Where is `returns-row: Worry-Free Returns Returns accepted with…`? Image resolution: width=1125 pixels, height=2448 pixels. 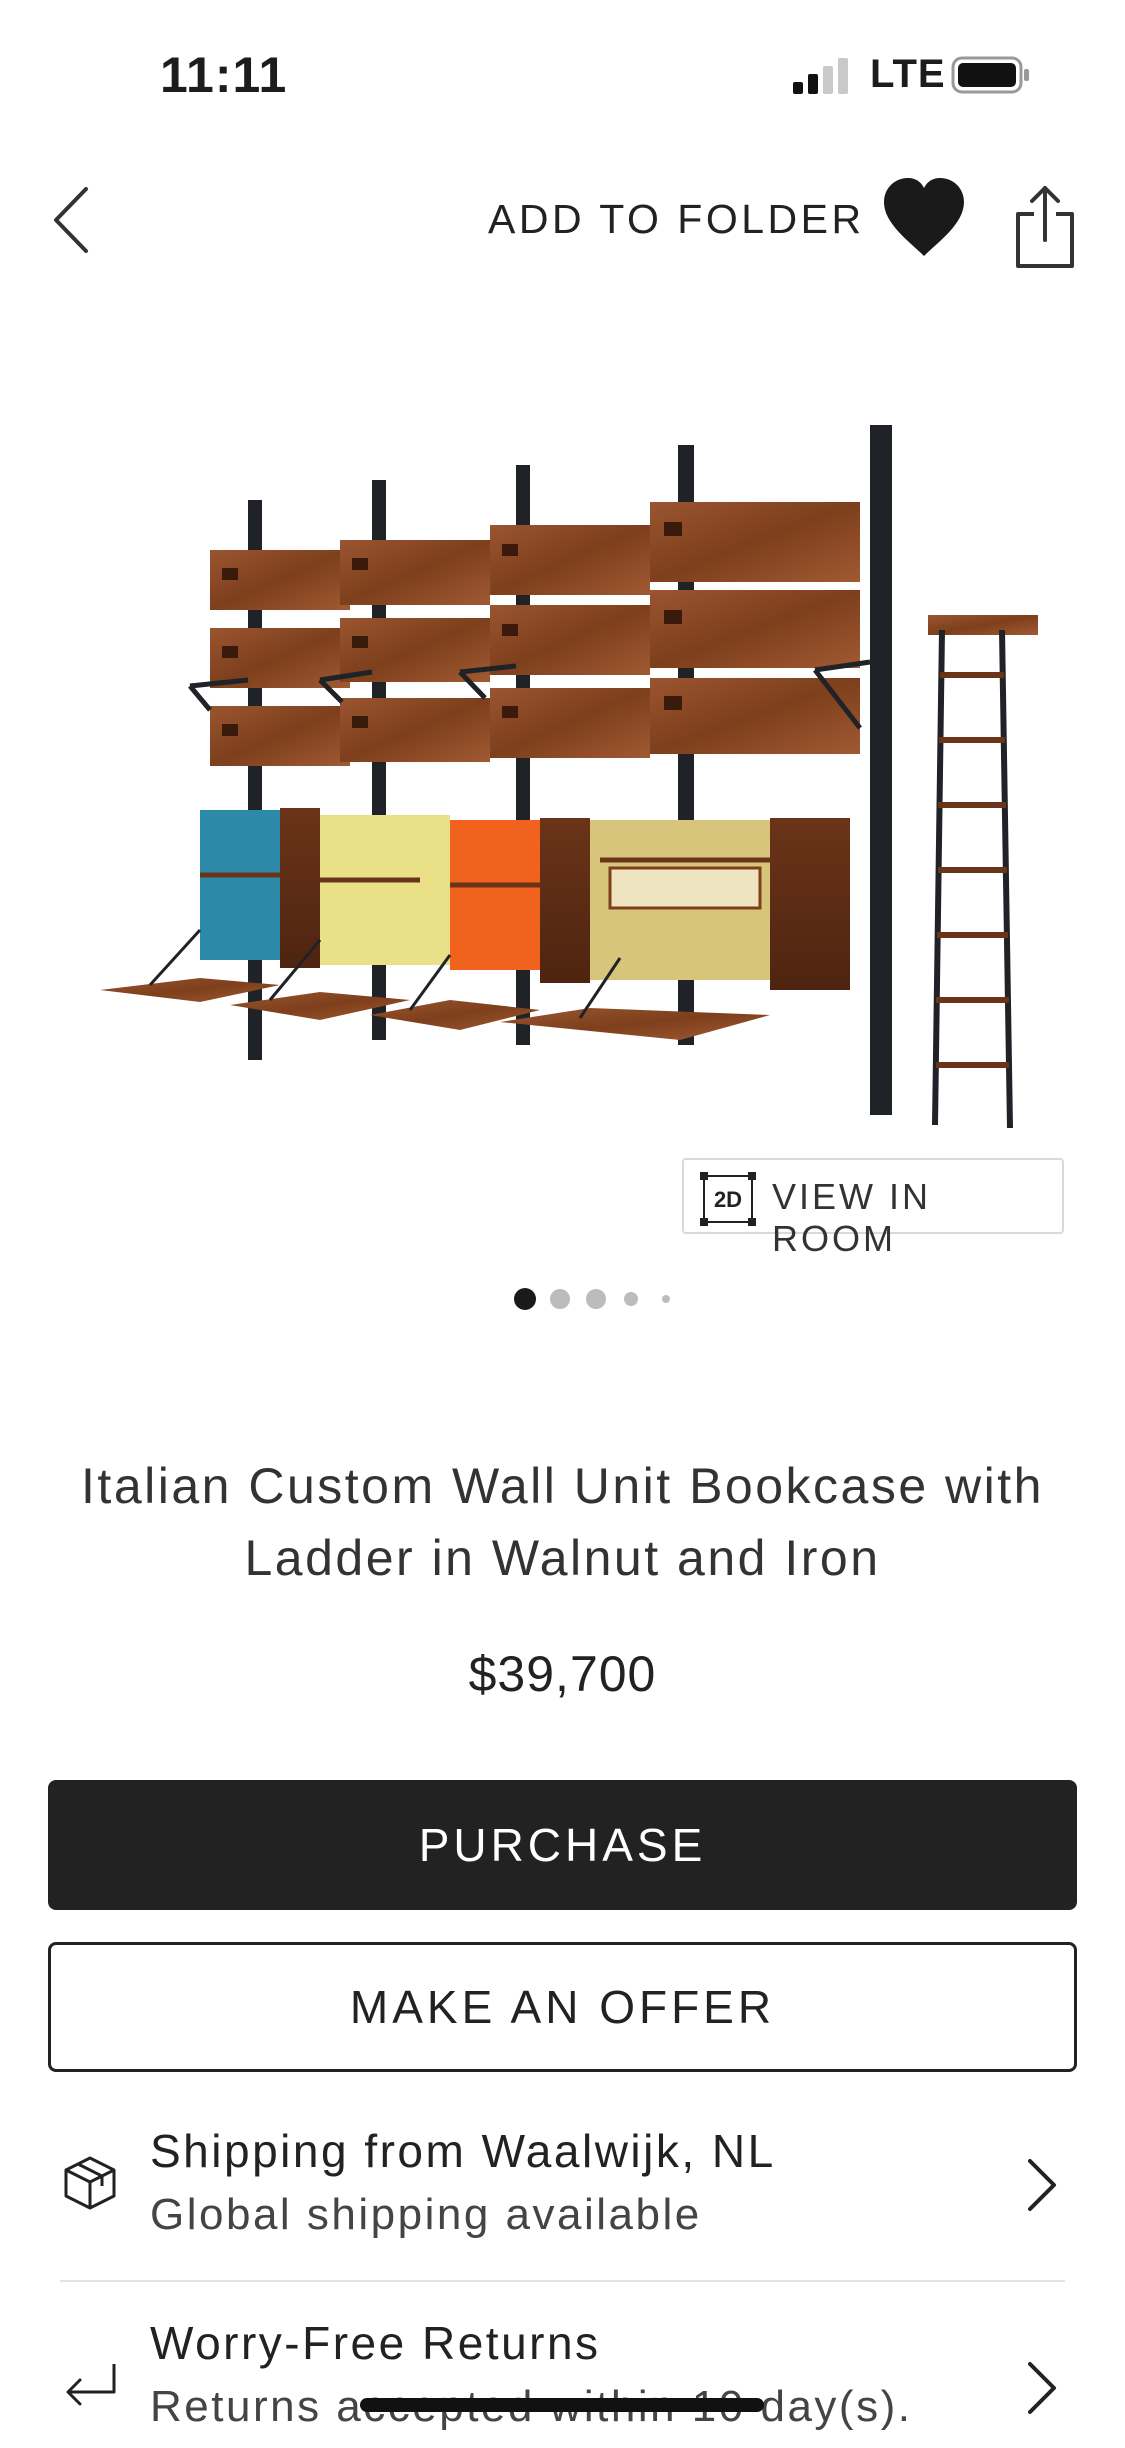
returns-row: Worry-Free Returns Returns accepted with… is located at coordinates (562, 2373).